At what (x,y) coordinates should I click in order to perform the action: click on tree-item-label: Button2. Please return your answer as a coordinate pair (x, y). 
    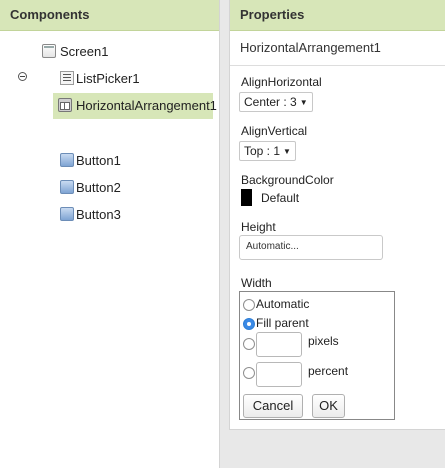
    Looking at the image, I should click on (98, 187).